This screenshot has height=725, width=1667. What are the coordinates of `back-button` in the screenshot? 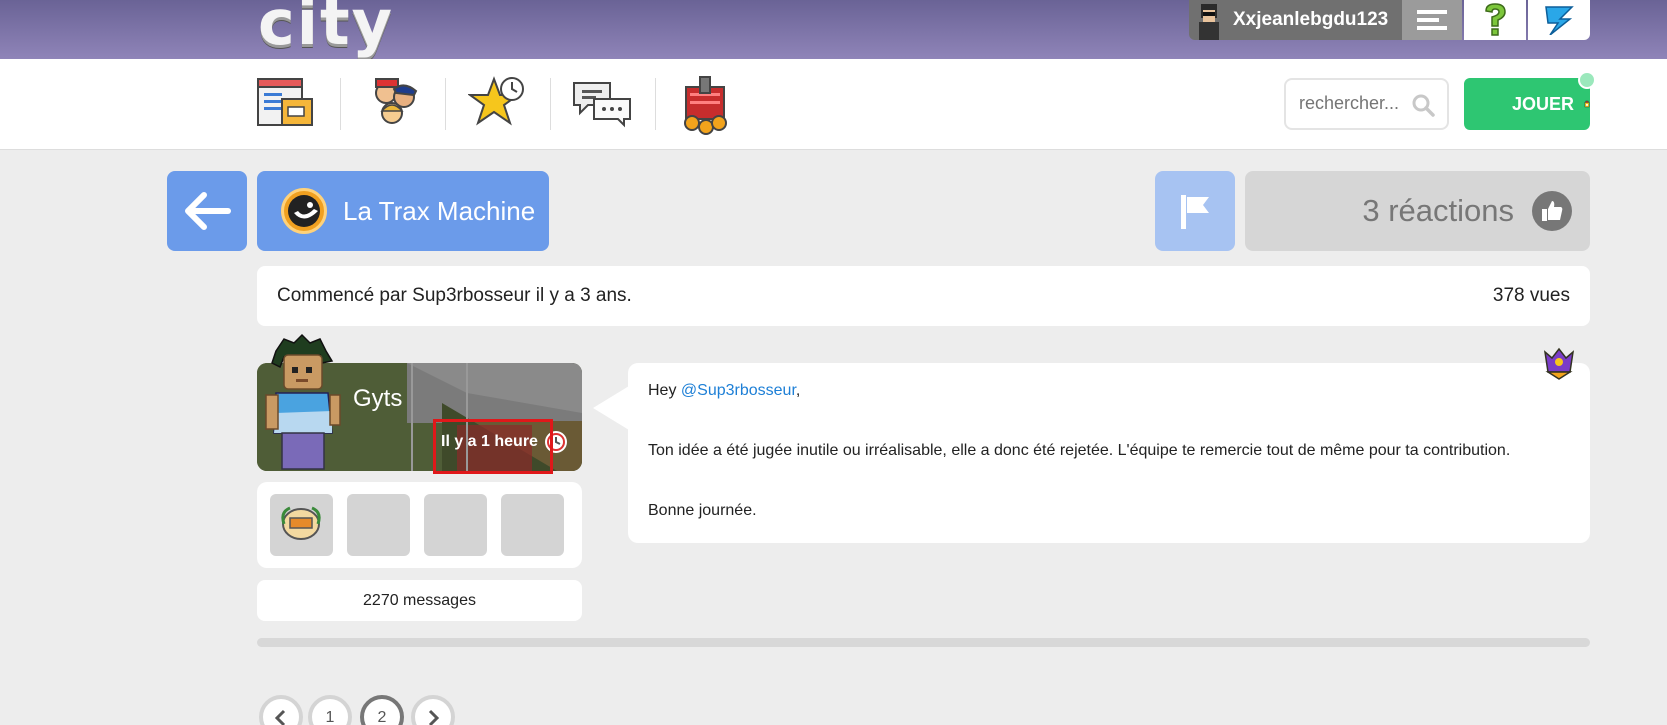 It's located at (207, 211).